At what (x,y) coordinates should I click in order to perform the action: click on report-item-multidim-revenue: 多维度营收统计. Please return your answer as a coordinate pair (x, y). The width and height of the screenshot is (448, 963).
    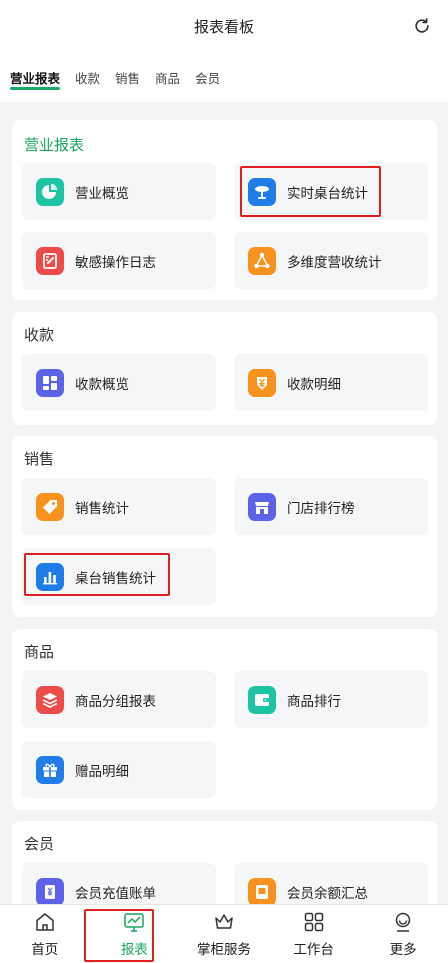
    Looking at the image, I should click on (331, 260).